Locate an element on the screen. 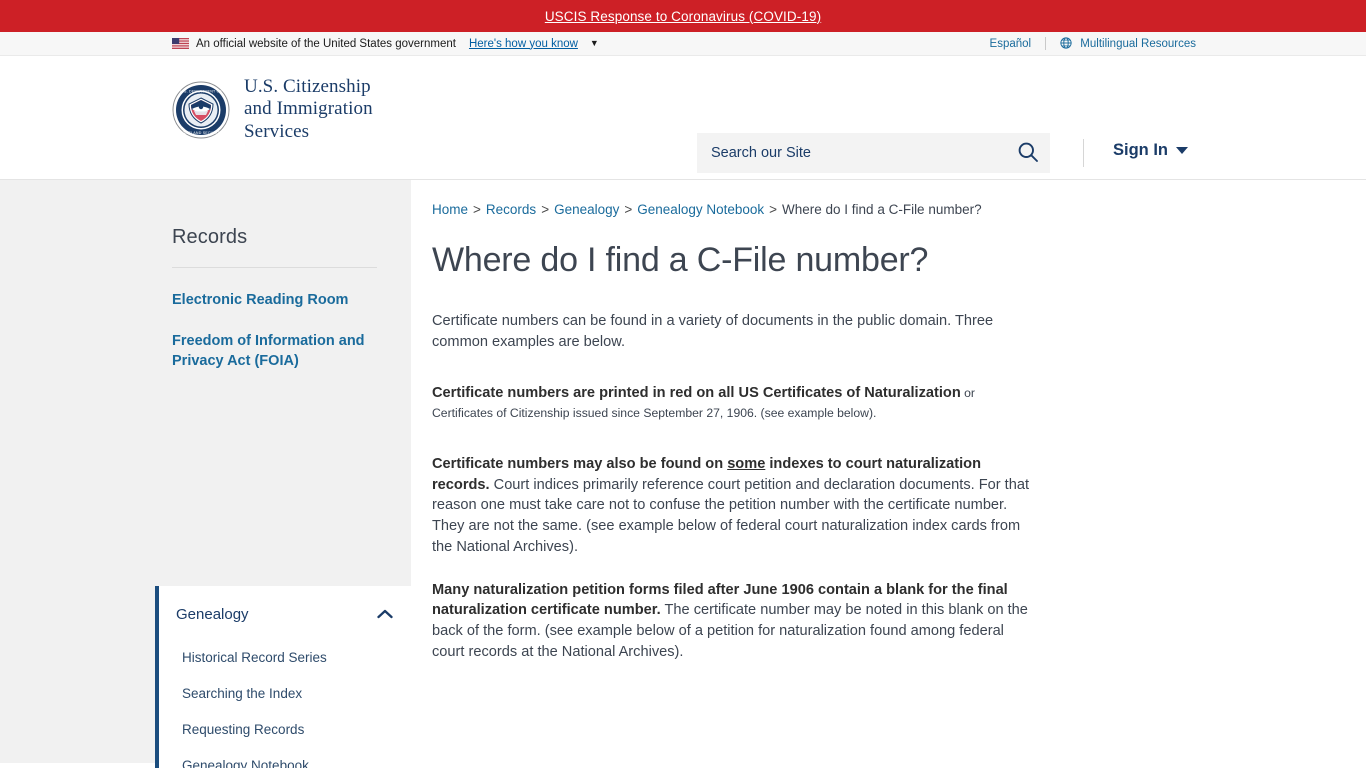 Image resolution: width=1366 pixels, height=768 pixels. accordion-toggle-genealogy: Genealogy is located at coordinates (285, 614).